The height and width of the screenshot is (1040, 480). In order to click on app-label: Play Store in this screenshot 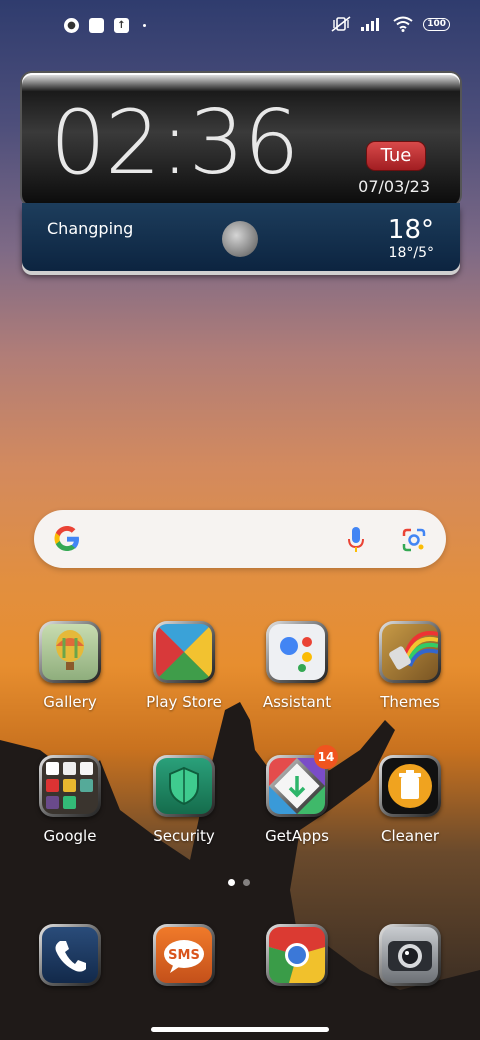, I will do `click(184, 702)`.